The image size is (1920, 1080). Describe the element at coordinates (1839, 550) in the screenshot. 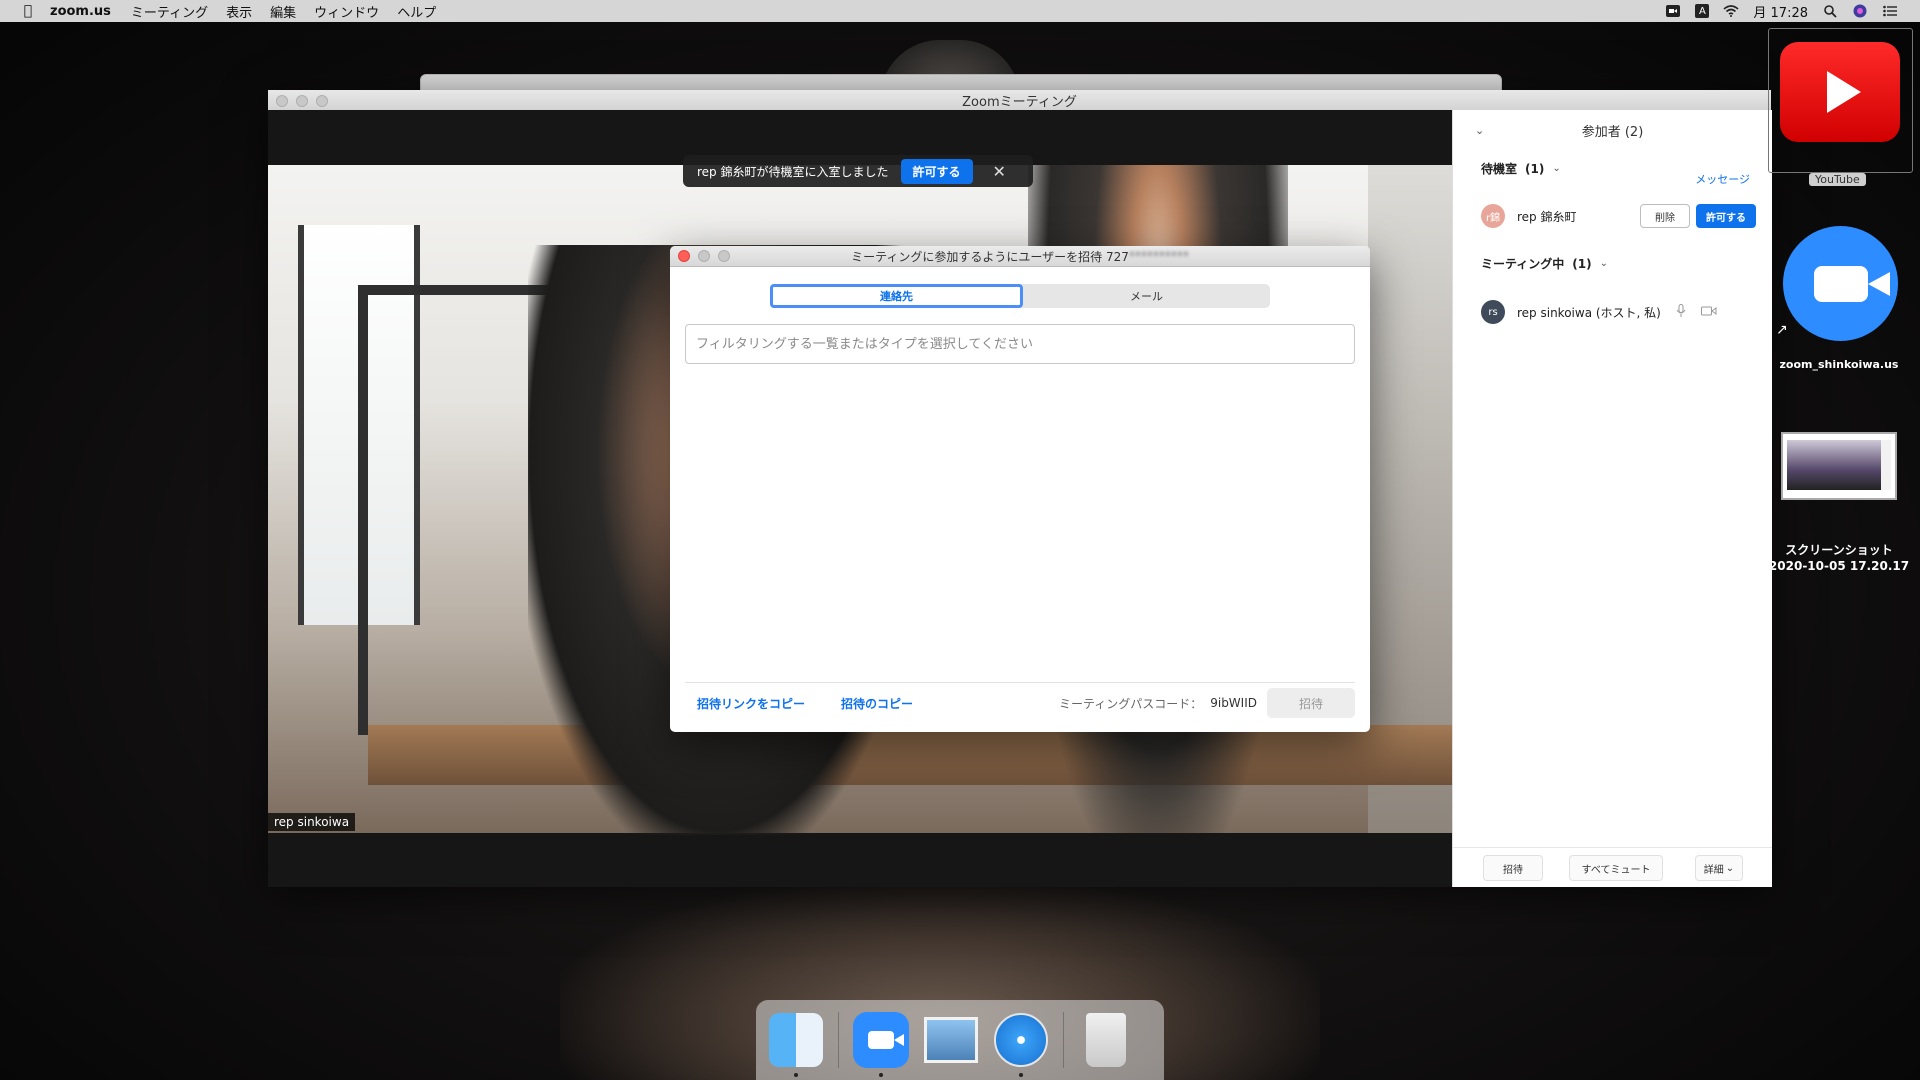

I see `screenshot-label-line1: スクリーンショット` at that location.